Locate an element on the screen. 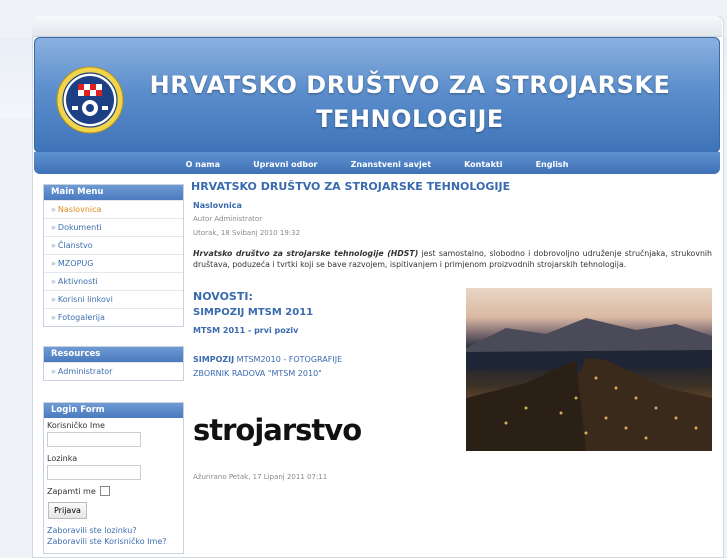 The image size is (727, 558). nav-znanstveni-savjet: Znanstveni savjet is located at coordinates (391, 165).